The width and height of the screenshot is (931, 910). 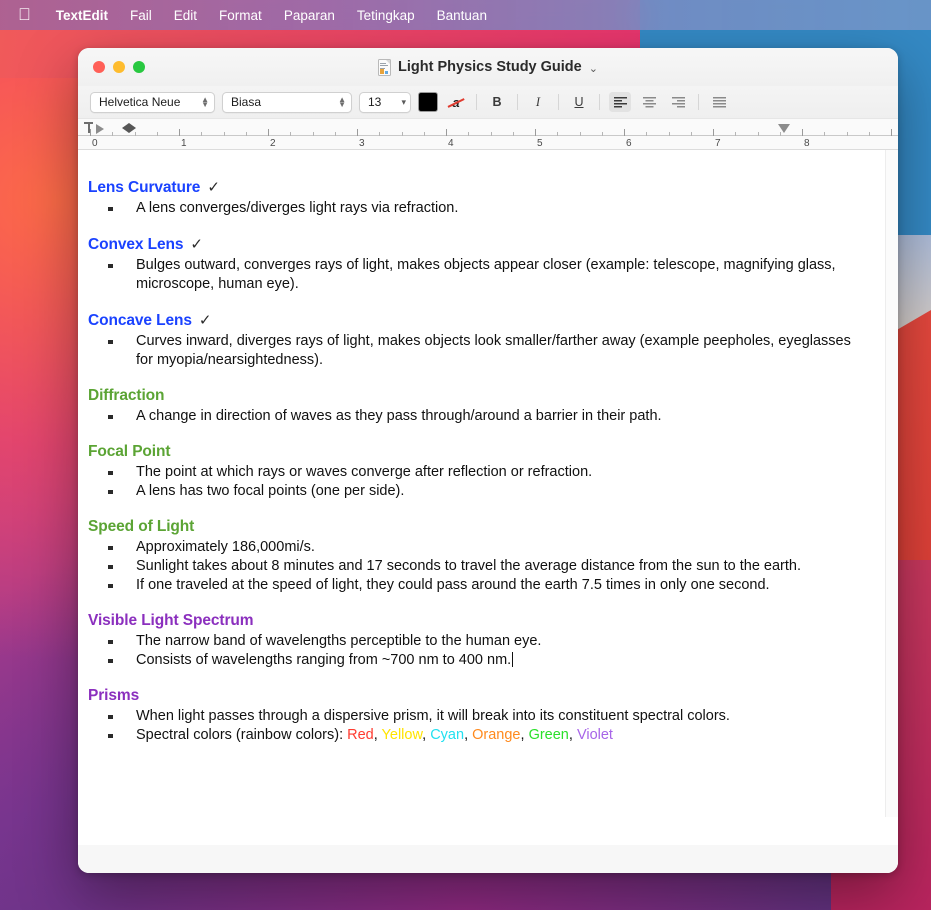 What do you see at coordinates (593, 68) in the screenshot?
I see `title-chevron-down-icon: ⌄` at bounding box center [593, 68].